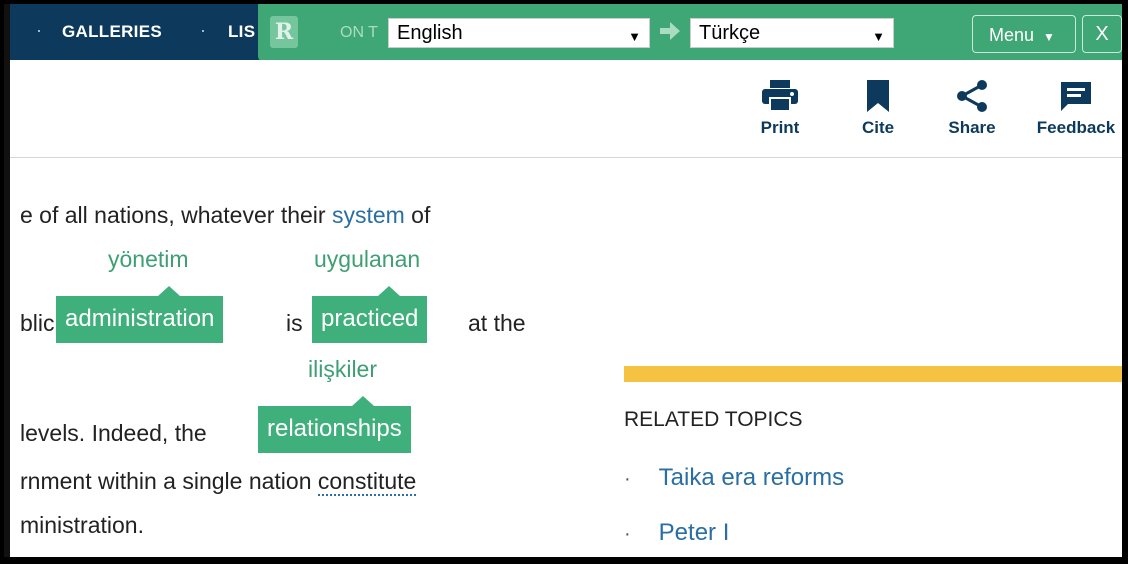  I want to click on nav-item-obscured: ON T, so click(359, 32).